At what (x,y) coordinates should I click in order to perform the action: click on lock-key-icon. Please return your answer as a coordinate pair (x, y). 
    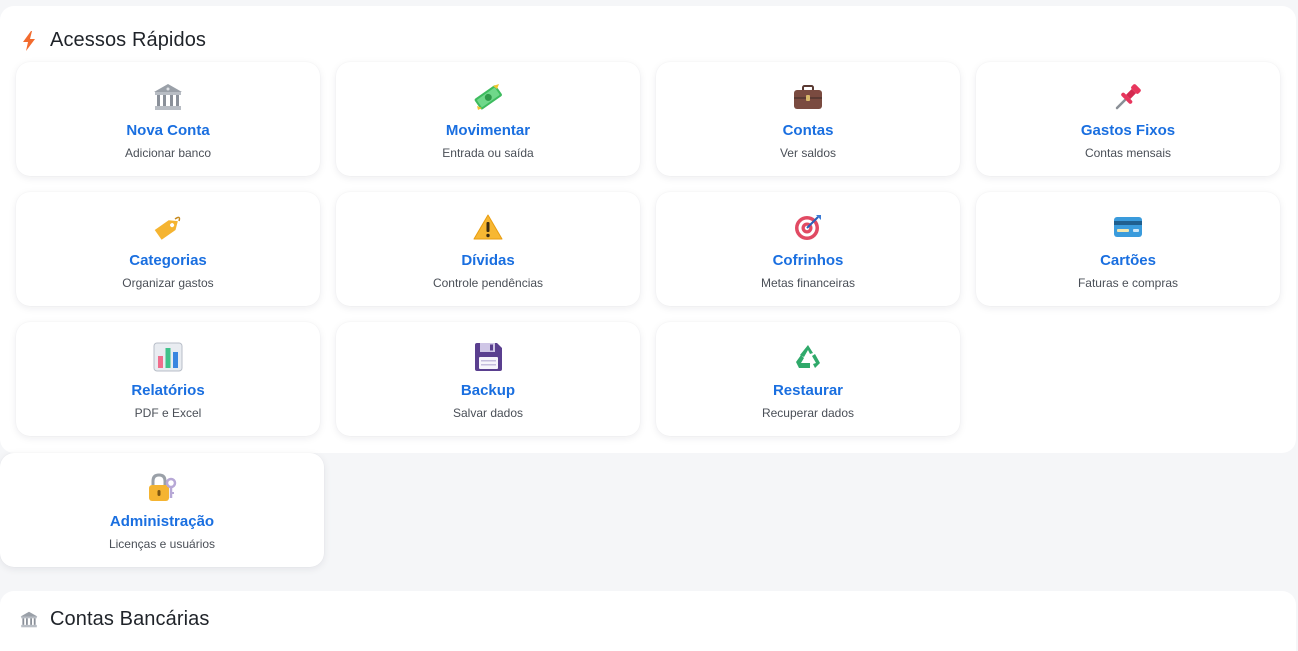
    Looking at the image, I should click on (162, 488).